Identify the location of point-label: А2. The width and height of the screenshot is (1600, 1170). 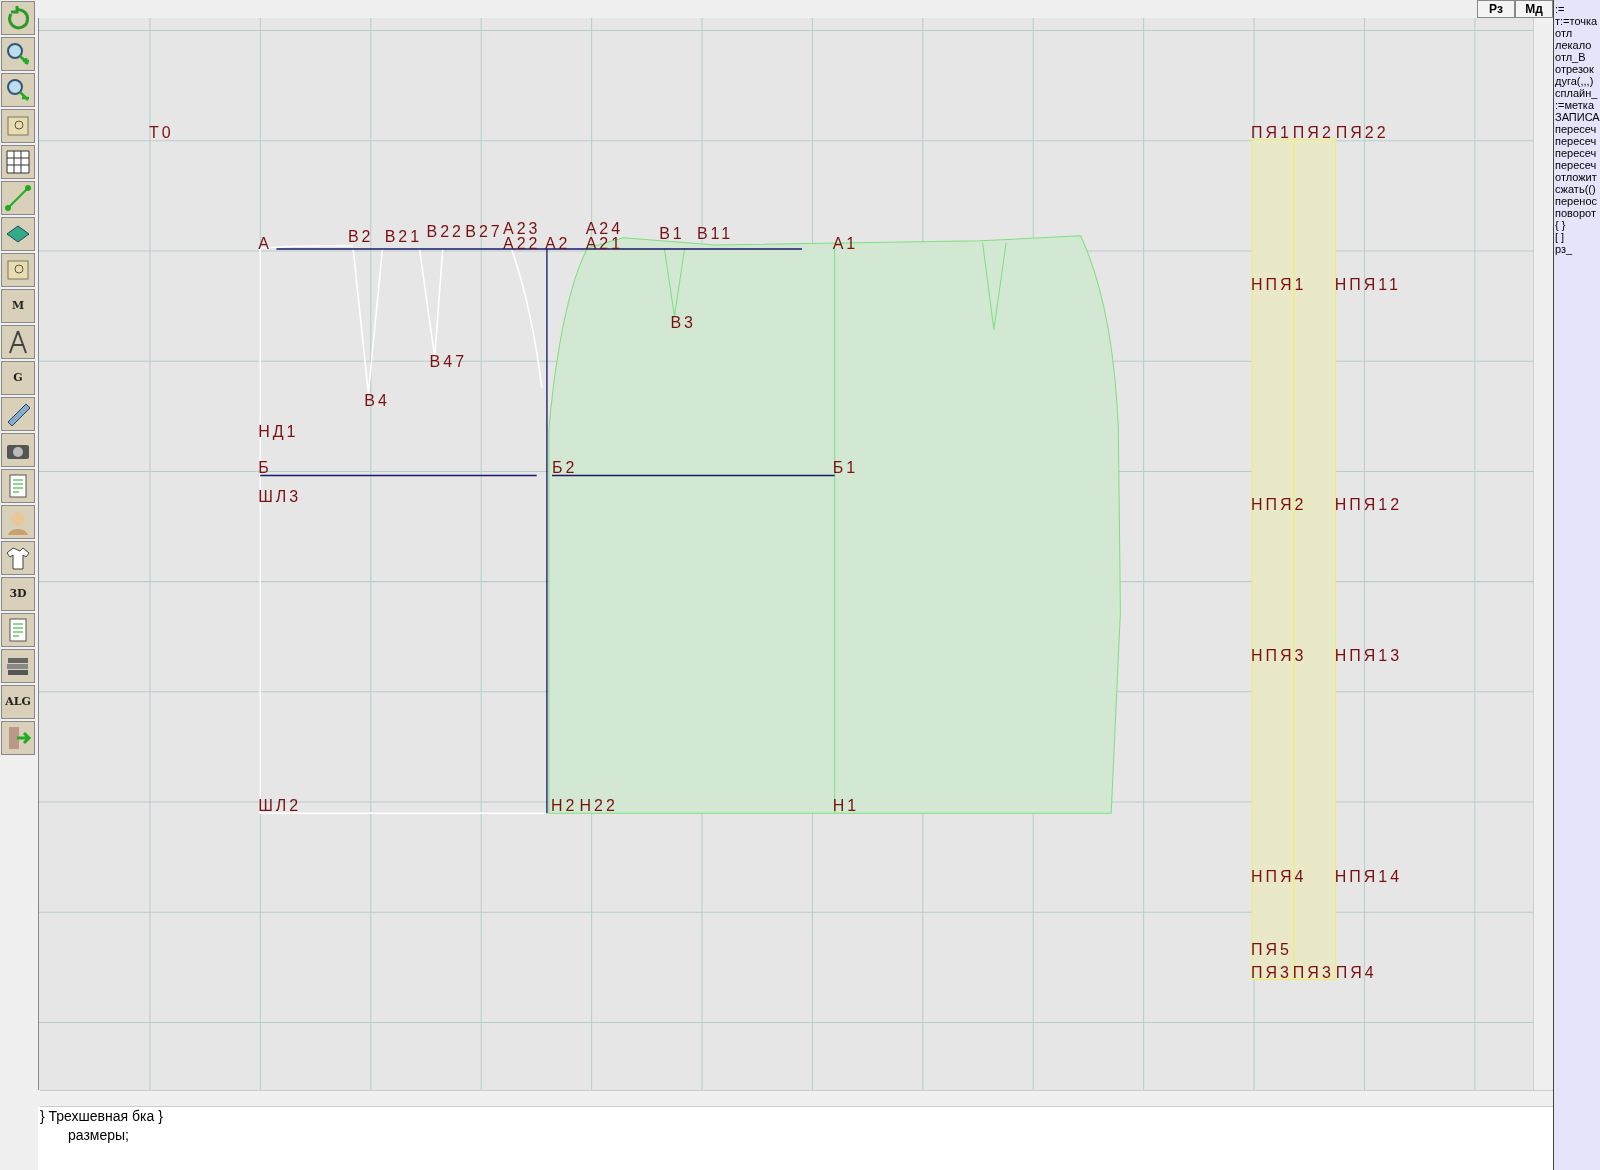
(557, 243).